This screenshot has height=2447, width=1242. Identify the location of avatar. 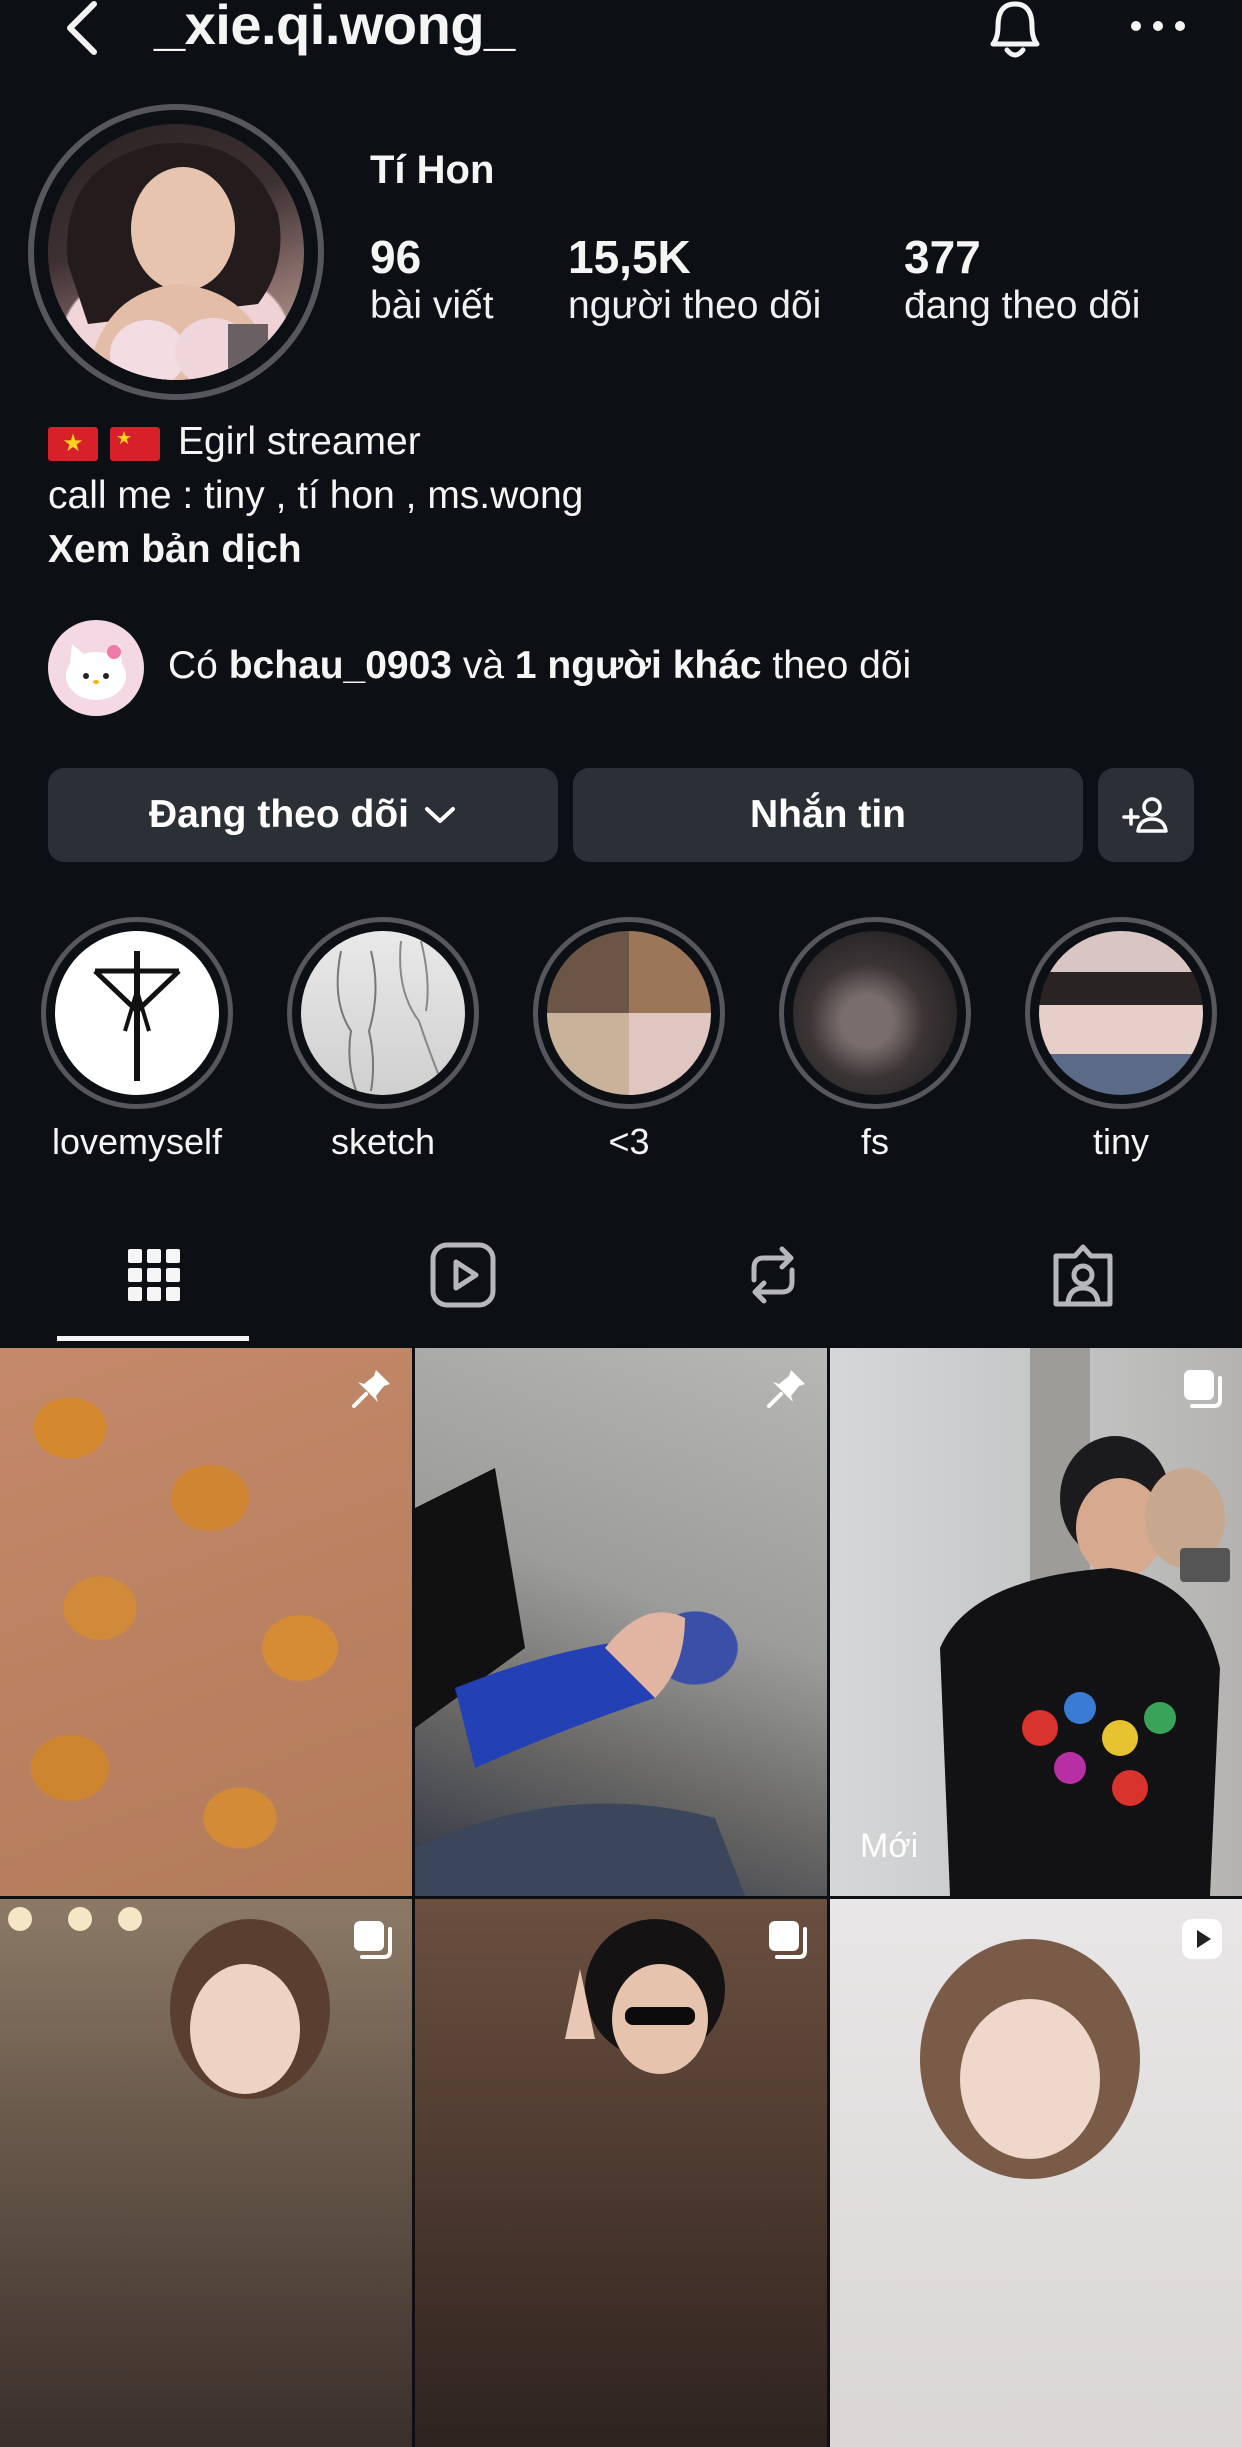
(176, 252).